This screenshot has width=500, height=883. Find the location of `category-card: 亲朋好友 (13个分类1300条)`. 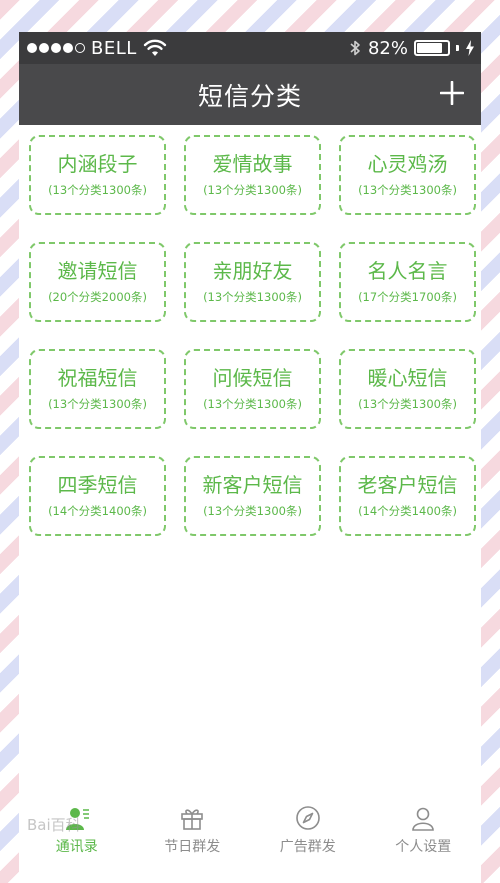

category-card: 亲朋好友 (13个分类1300条) is located at coordinates (252, 282).